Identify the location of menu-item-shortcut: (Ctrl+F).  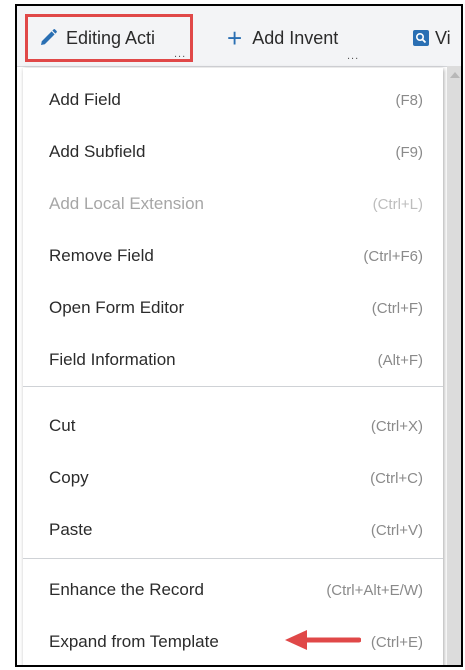
(397, 308).